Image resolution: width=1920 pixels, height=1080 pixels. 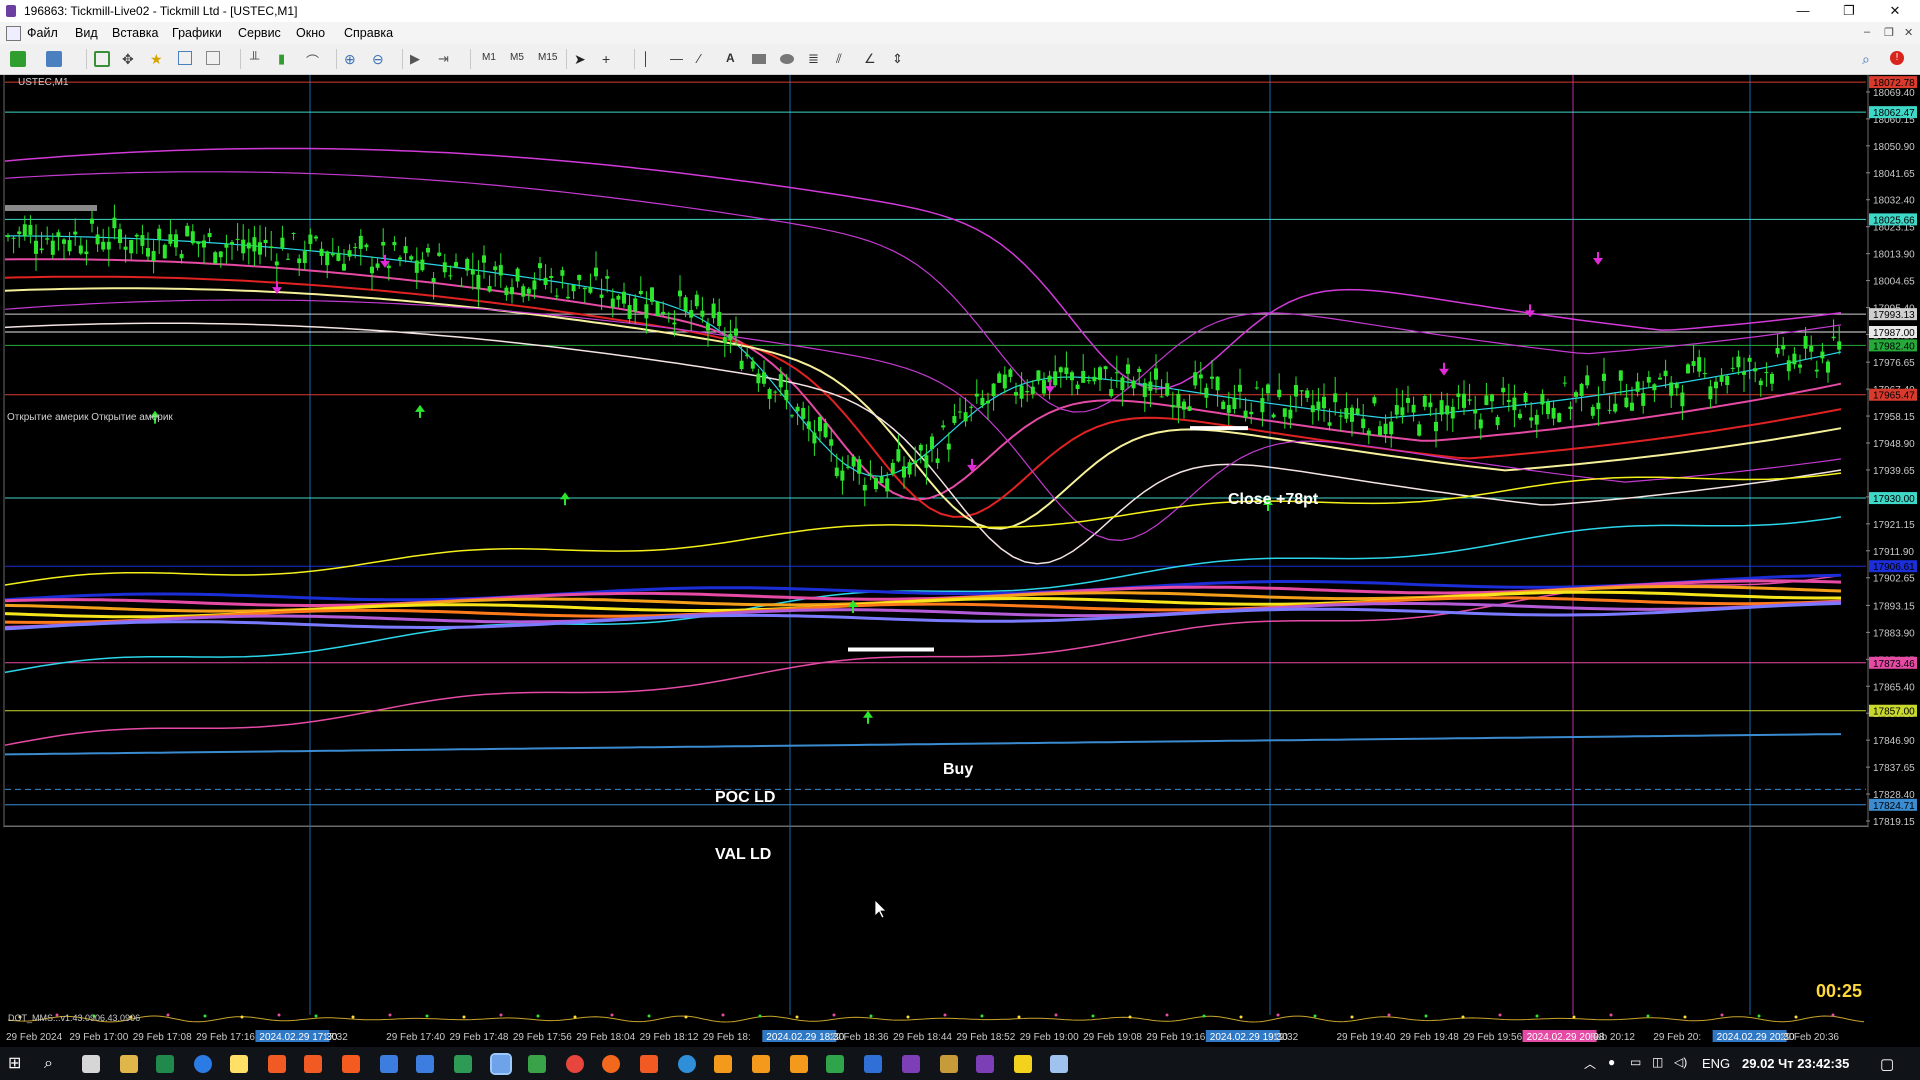 What do you see at coordinates (86, 33) in the screenshot?
I see `menu-view: Вид` at bounding box center [86, 33].